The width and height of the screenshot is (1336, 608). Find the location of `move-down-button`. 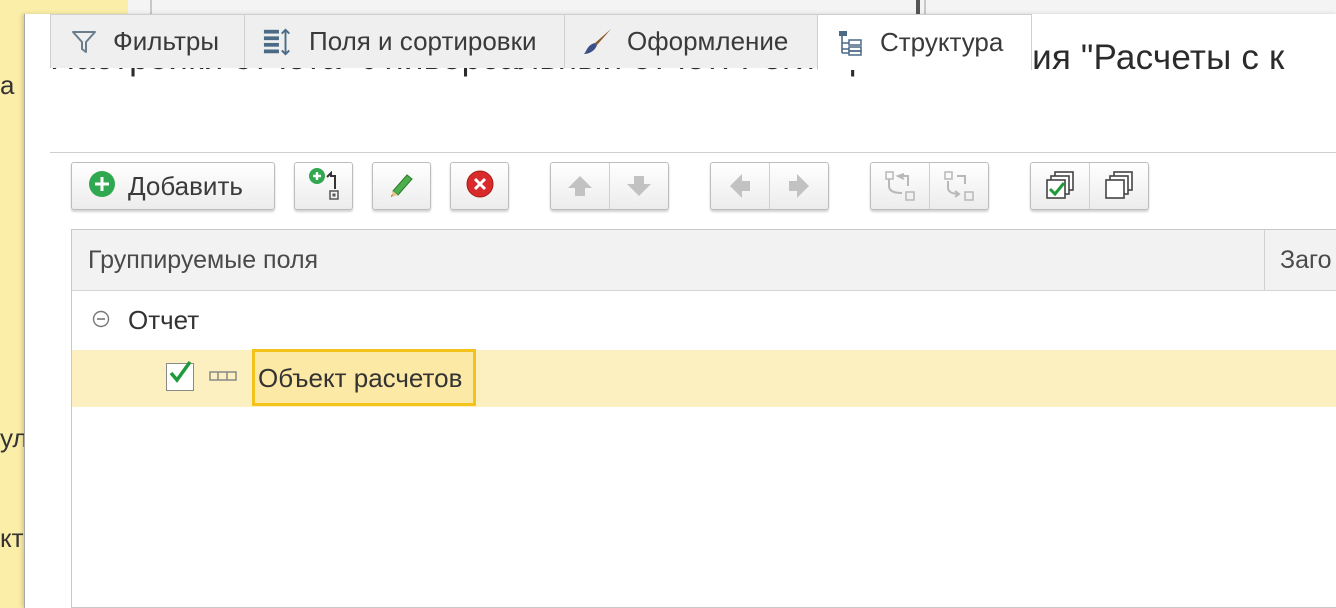

move-down-button is located at coordinates (638, 186).